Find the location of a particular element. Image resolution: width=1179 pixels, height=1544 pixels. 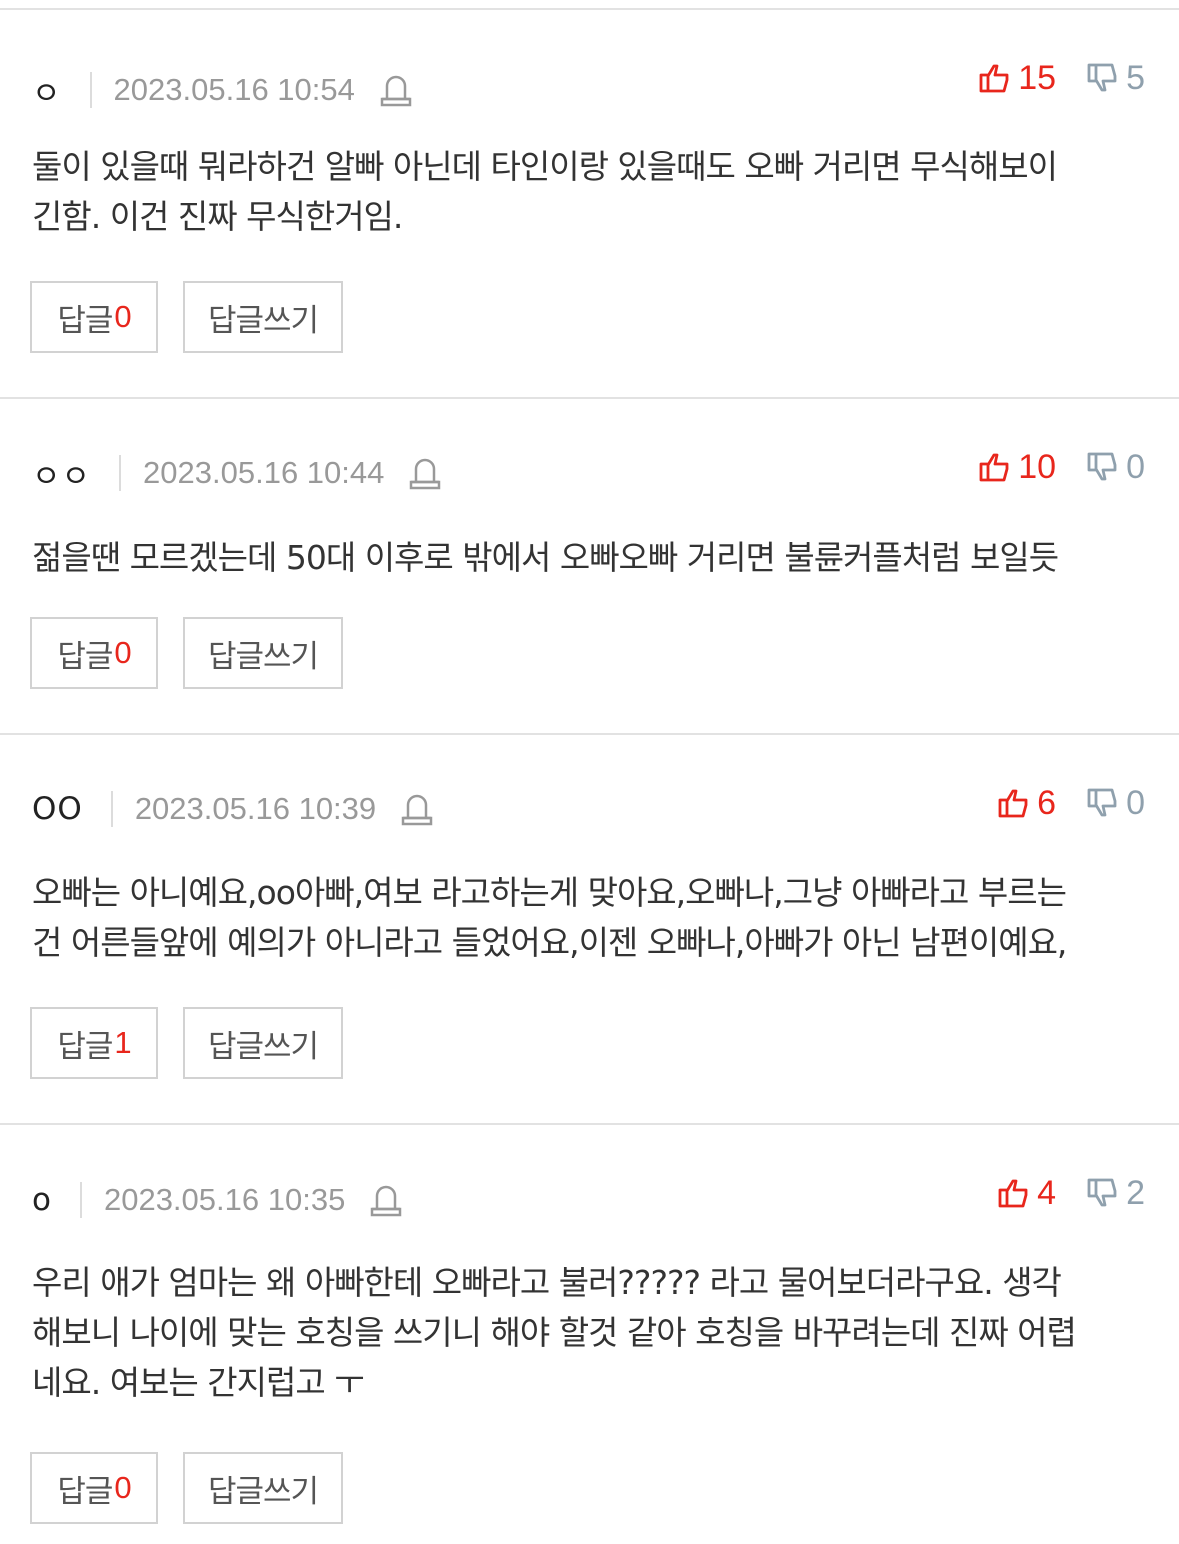

like-button: 6 is located at coordinates (1026, 803).